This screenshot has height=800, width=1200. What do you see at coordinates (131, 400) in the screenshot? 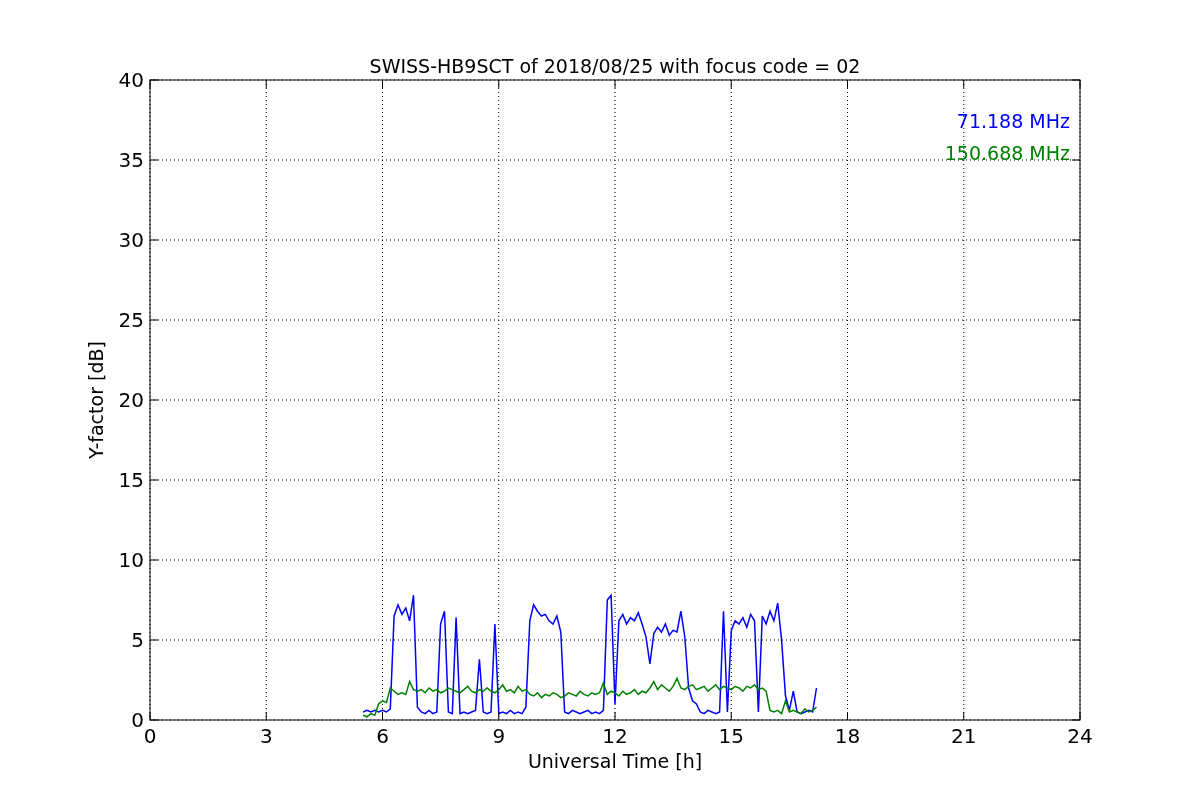
I see `y-tick-label: 20` at bounding box center [131, 400].